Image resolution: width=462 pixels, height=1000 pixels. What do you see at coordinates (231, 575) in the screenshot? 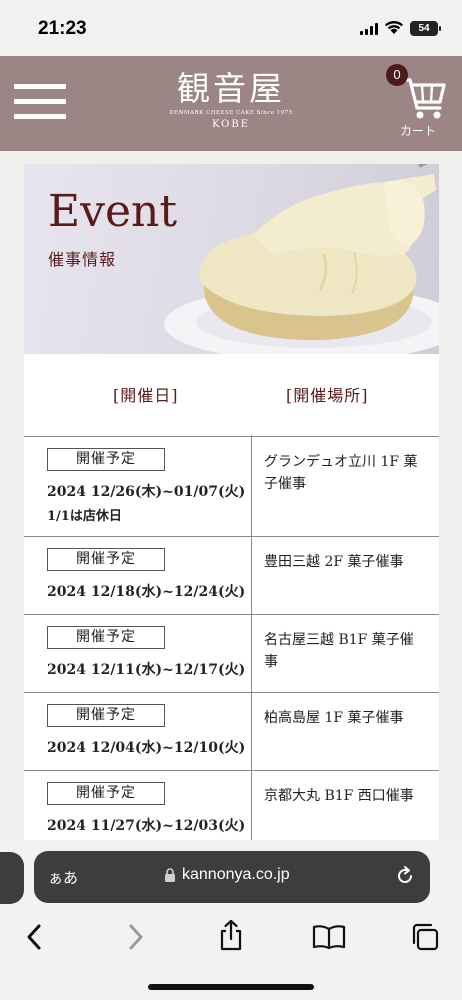
I see `event-row: 開催予定 2024 12/18(水)~12/24(火) 豊田三越 2F 菓子催事` at bounding box center [231, 575].